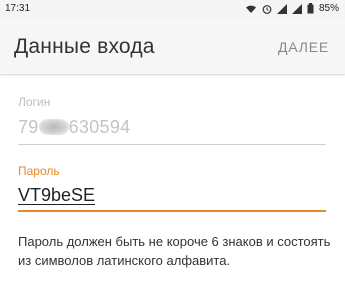 The height and width of the screenshot is (283, 345). Describe the element at coordinates (28, 127) in the screenshot. I see `login-value-prefix: 79` at that location.